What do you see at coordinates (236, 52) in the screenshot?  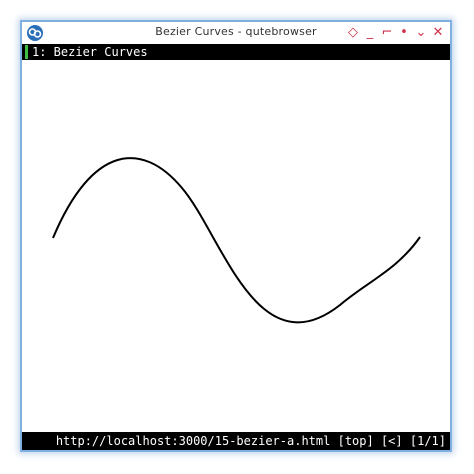 I see `tab-bar: 1: Bezier Curves` at bounding box center [236, 52].